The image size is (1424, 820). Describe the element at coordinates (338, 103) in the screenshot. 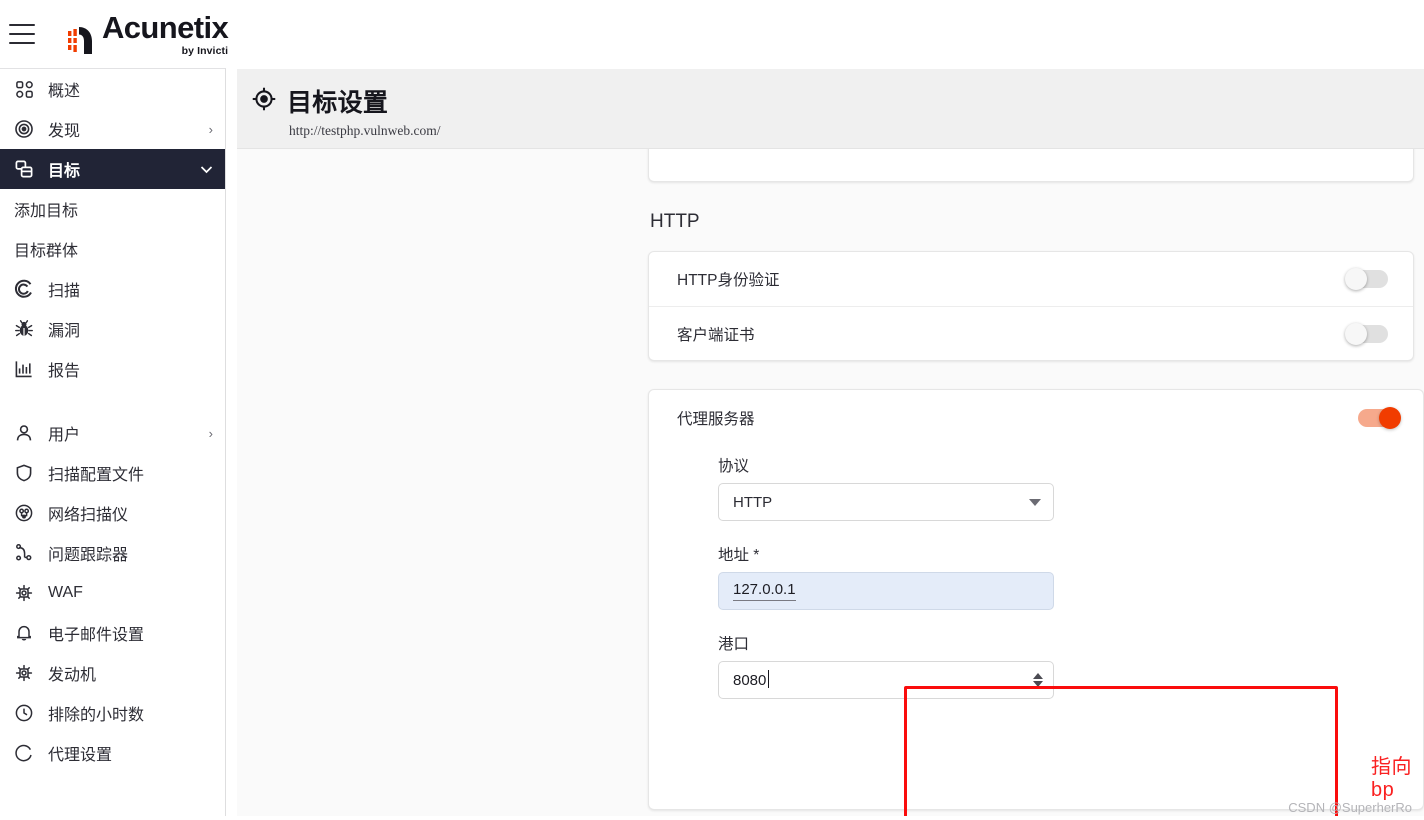

I see `page-title: 目标设置` at that location.